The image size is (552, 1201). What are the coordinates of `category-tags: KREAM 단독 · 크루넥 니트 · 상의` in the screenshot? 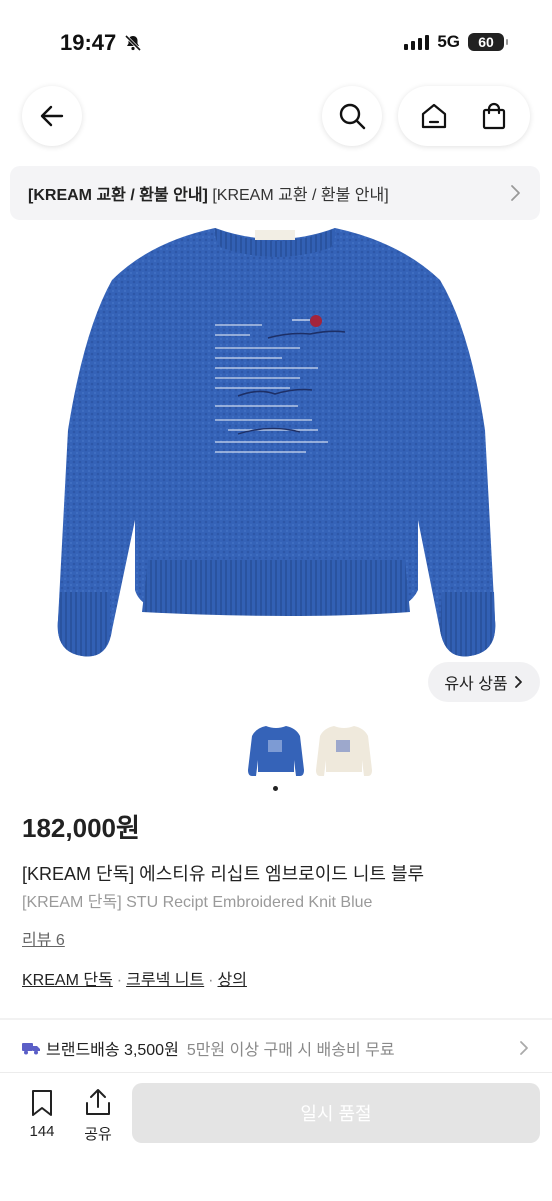 It's located at (134, 980).